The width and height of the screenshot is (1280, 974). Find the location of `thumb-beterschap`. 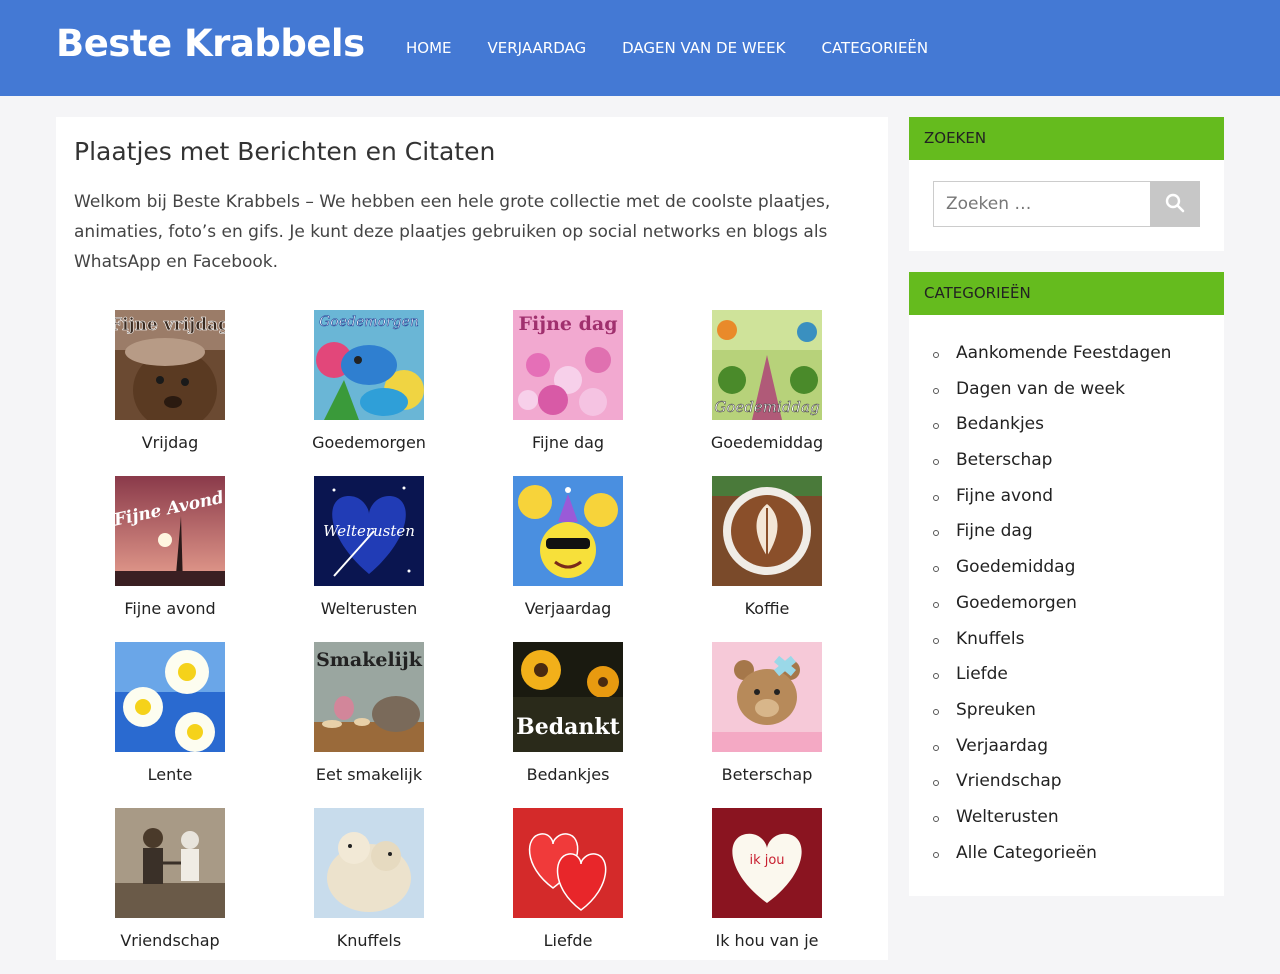

thumb-beterschap is located at coordinates (767, 697).